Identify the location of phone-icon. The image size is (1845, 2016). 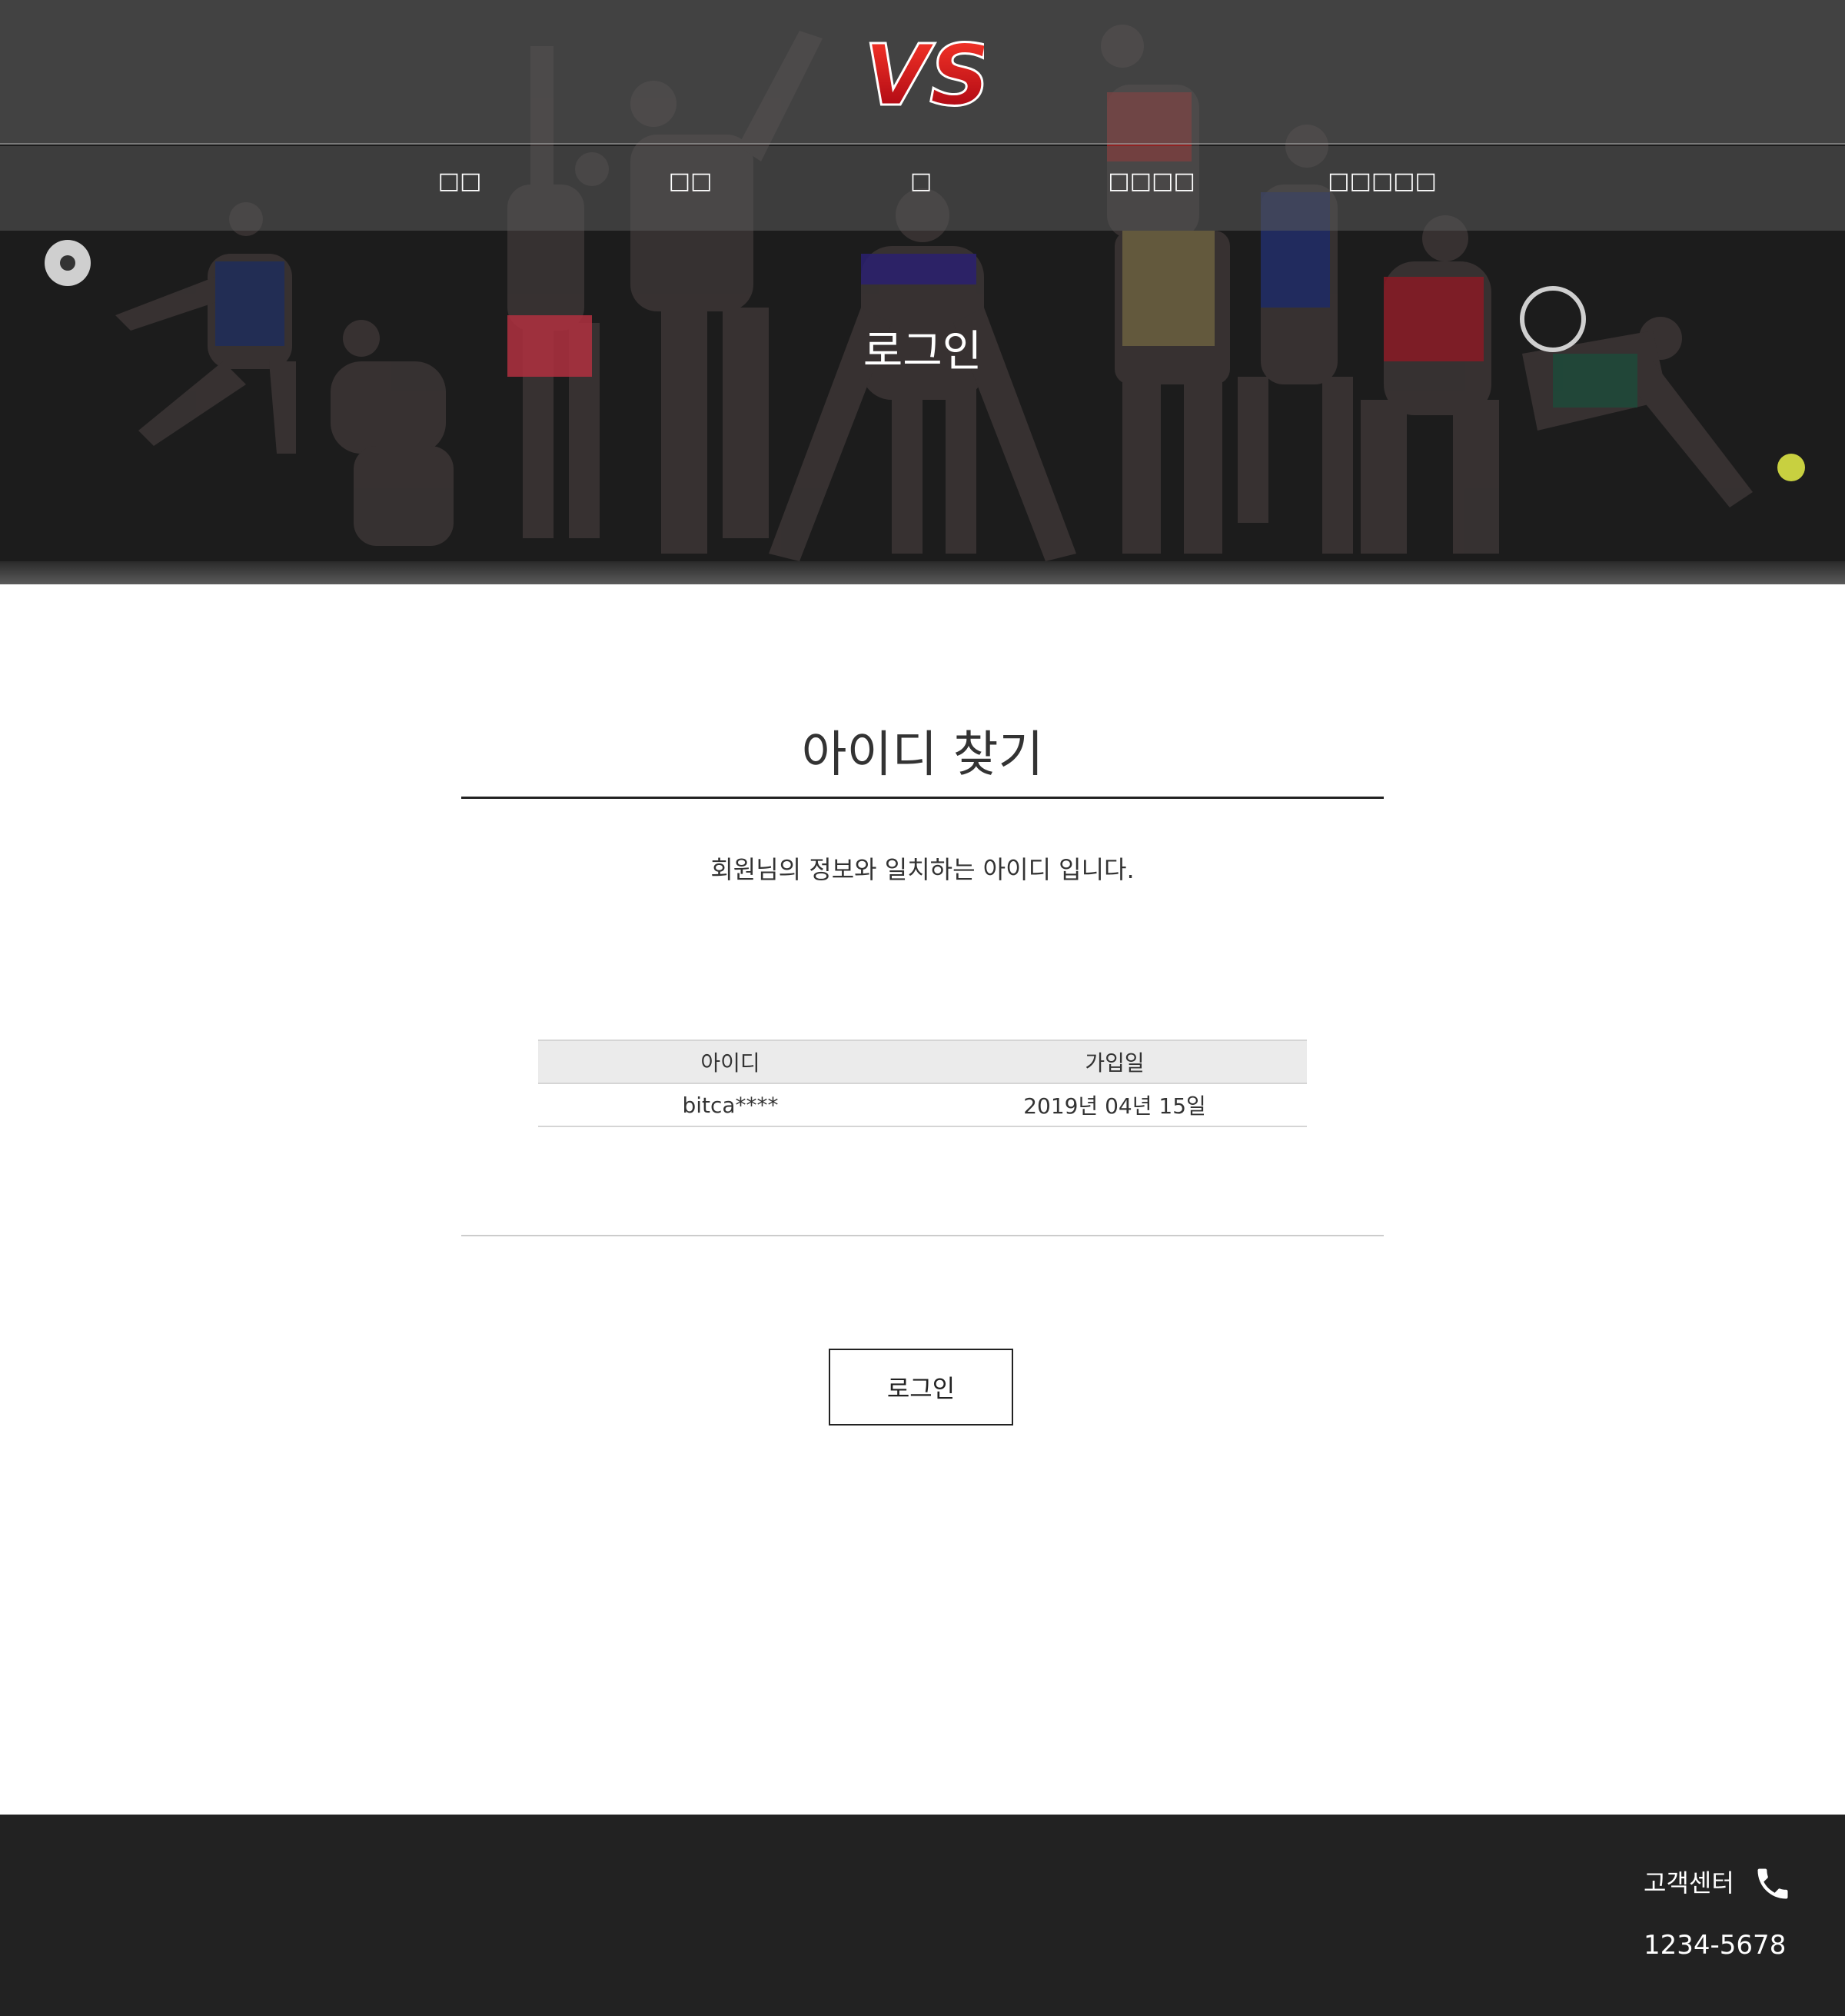
(1772, 1883).